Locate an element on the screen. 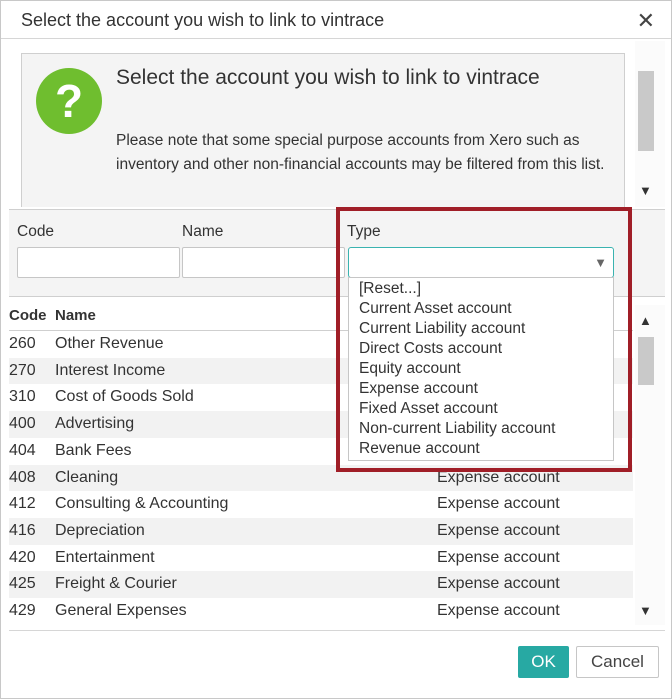  type-filter-label: Type is located at coordinates (364, 231).